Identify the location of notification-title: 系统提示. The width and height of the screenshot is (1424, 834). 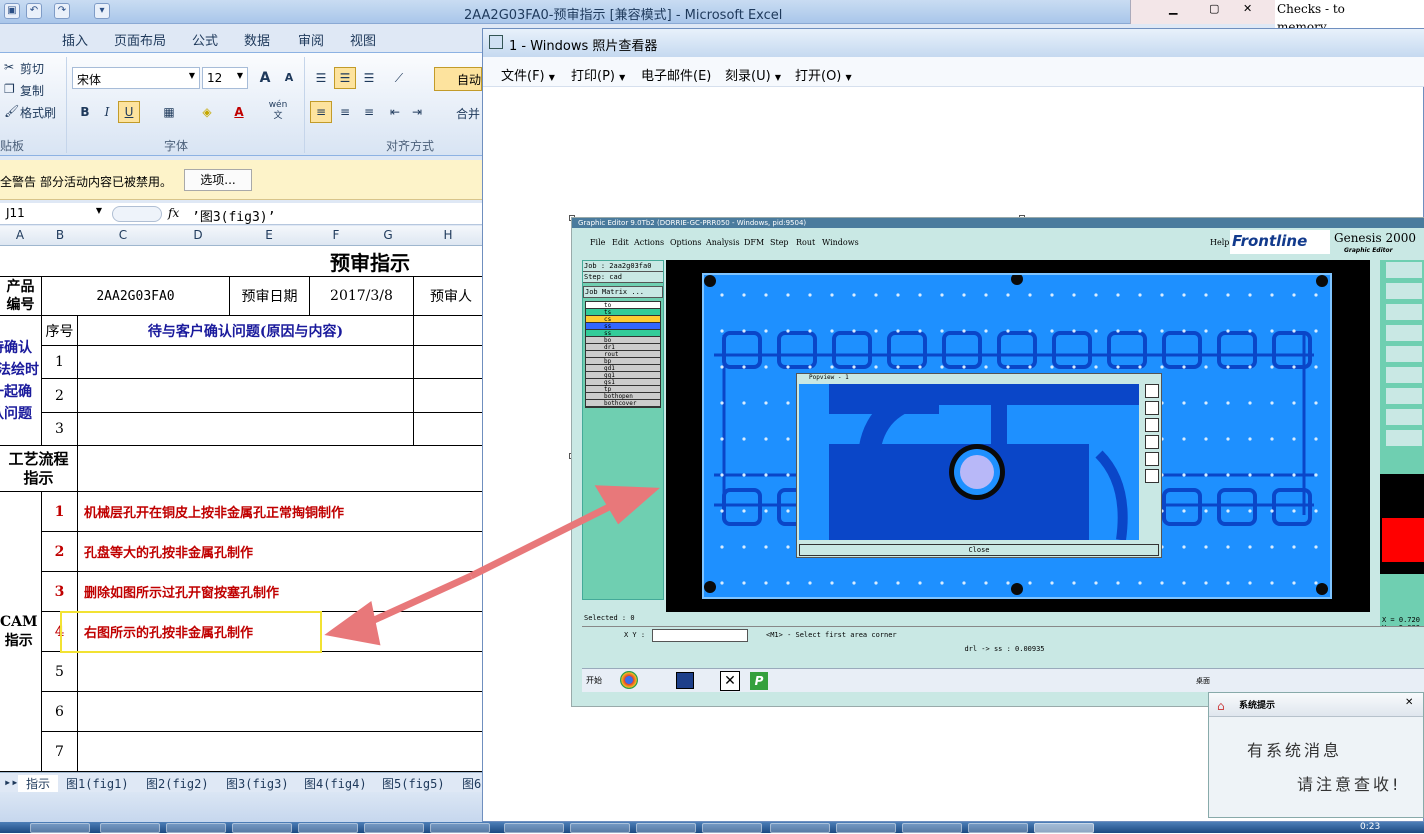
(1316, 705).